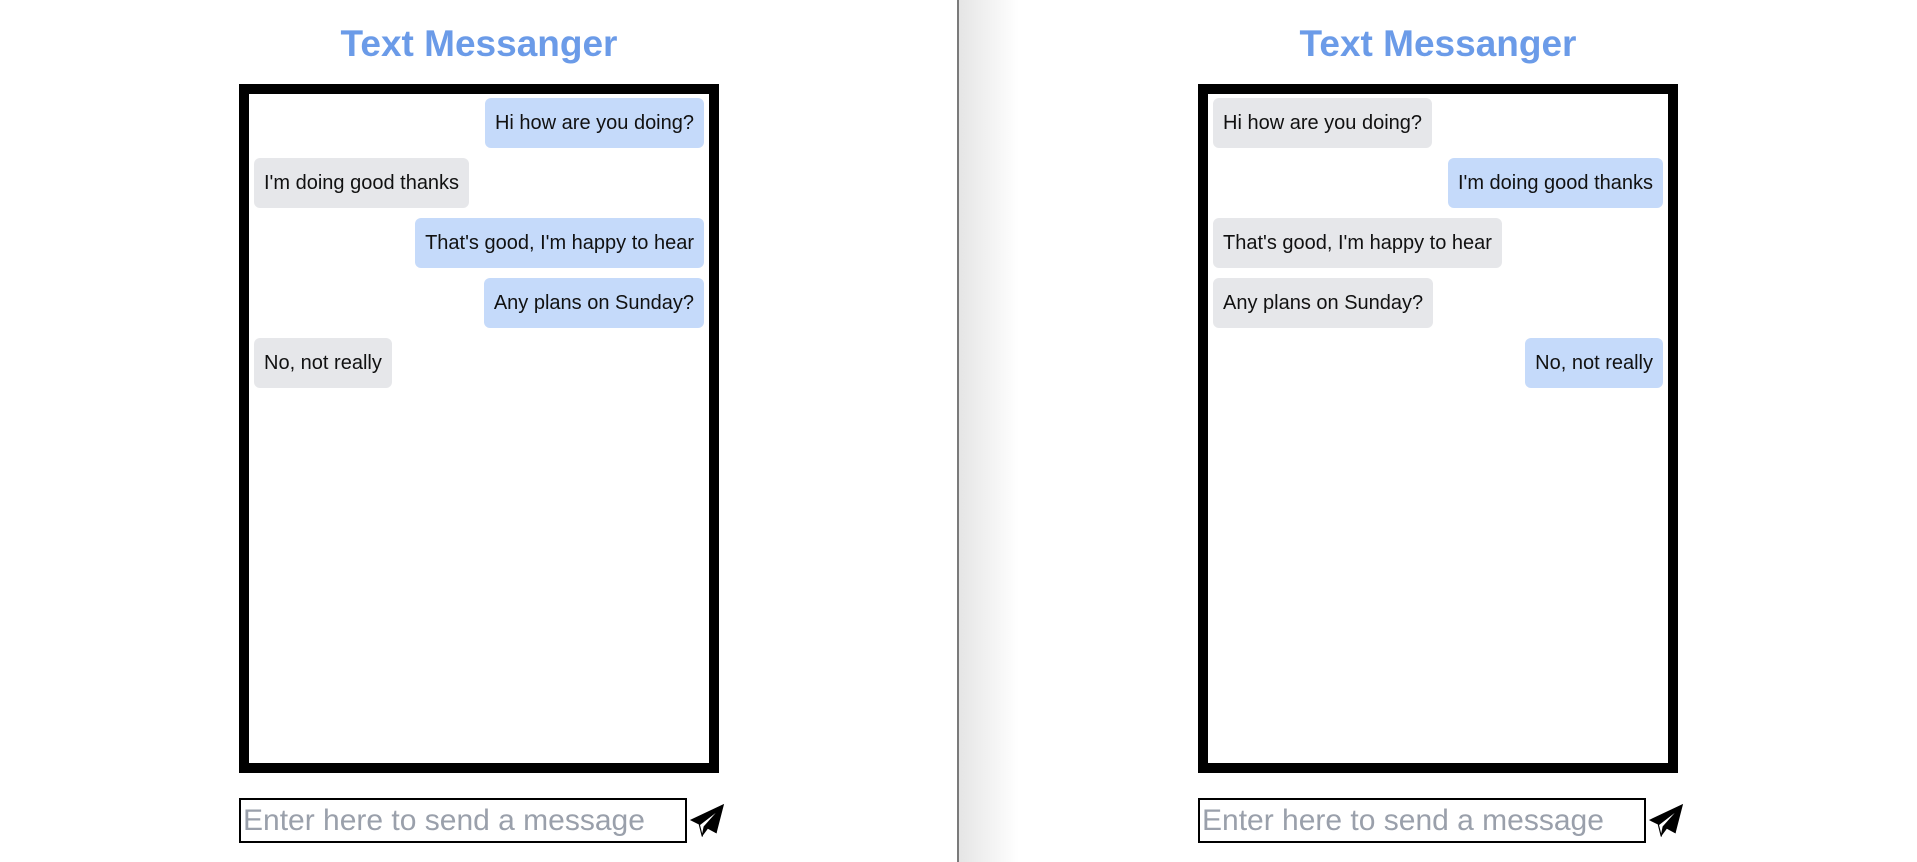  I want to click on message-bubble-received: Hi how are you doing?, so click(1323, 123).